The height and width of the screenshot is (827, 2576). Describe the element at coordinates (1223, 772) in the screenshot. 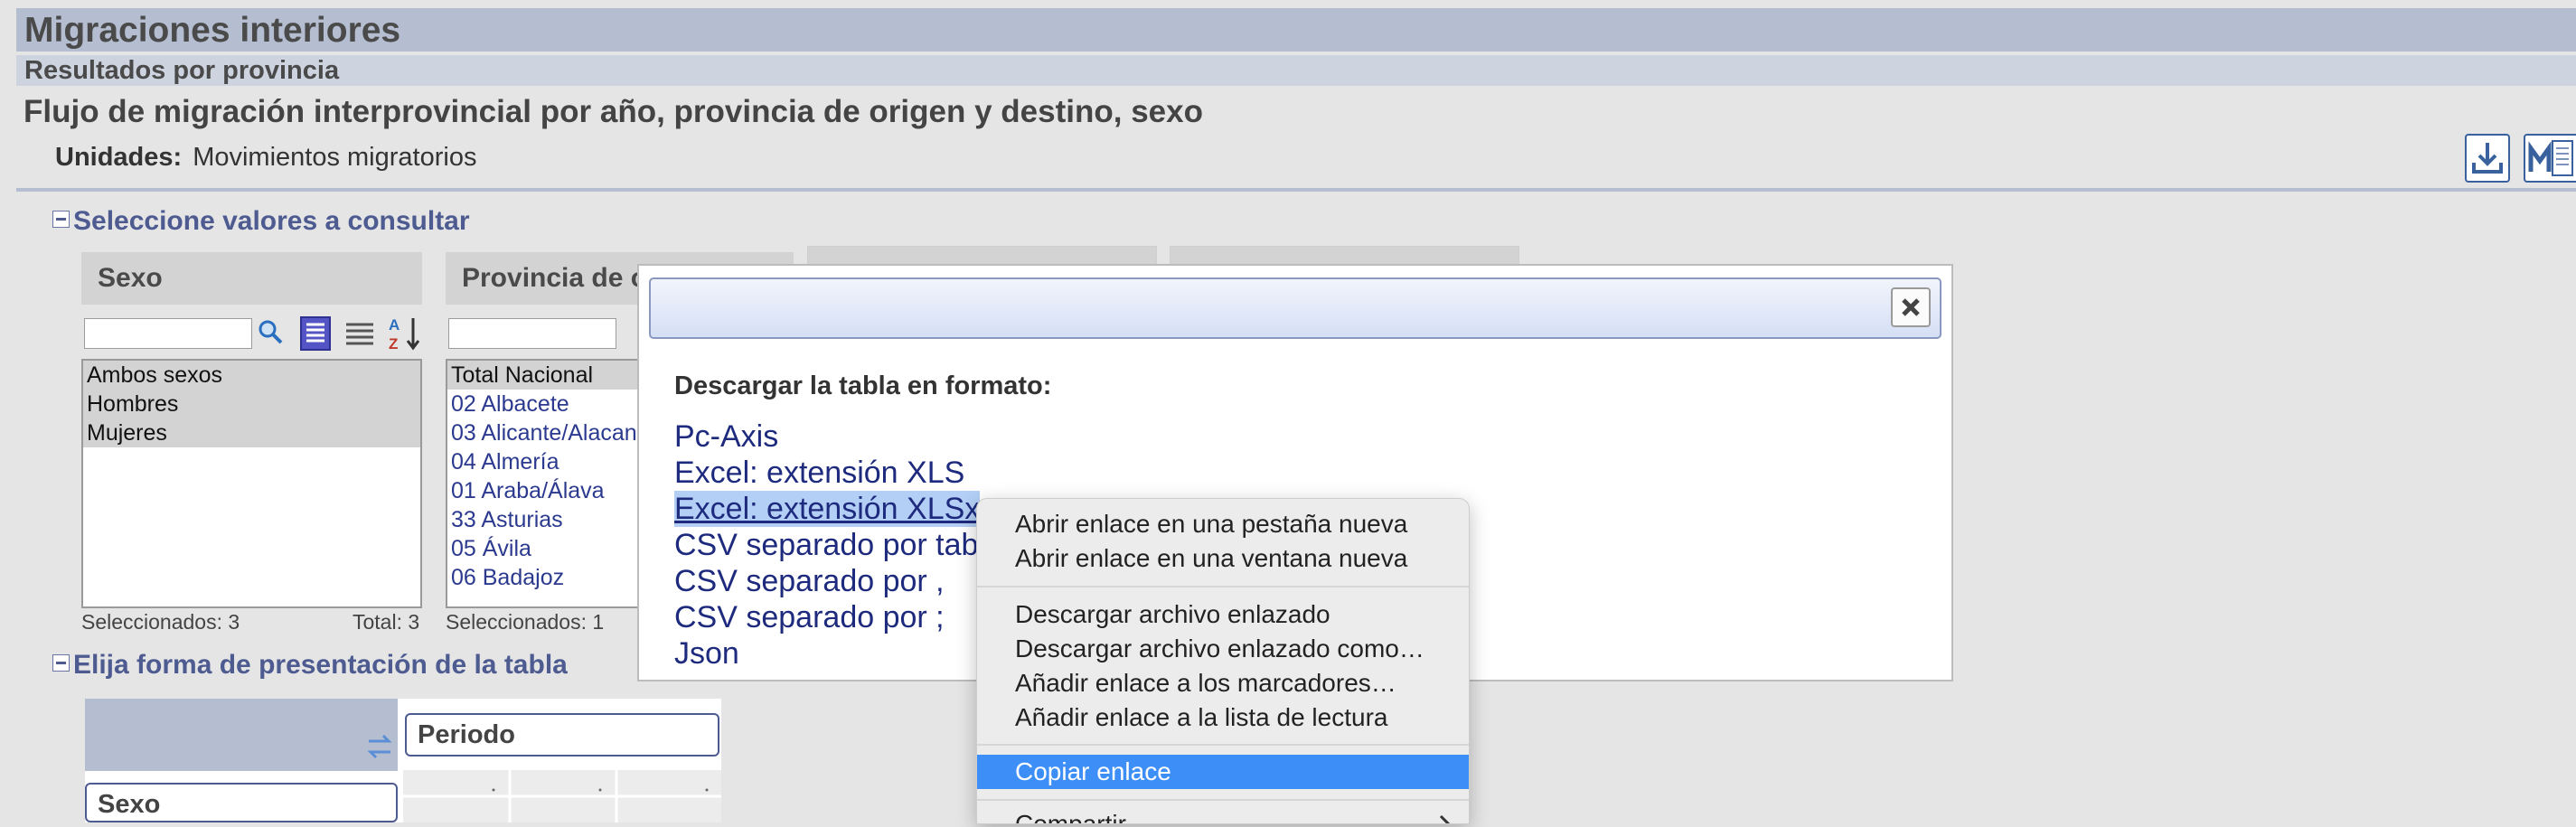

I see `menu-item-copy-link: Copiar enlace` at that location.